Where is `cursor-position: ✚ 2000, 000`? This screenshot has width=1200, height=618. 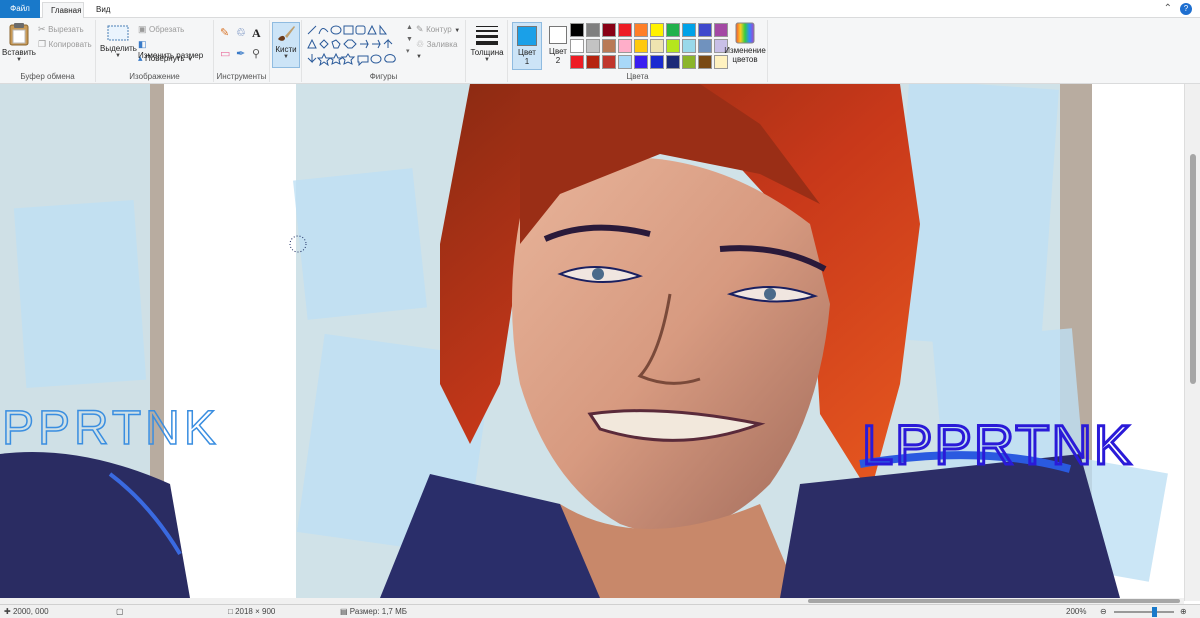
cursor-position: ✚ 2000, 000 is located at coordinates (26, 611).